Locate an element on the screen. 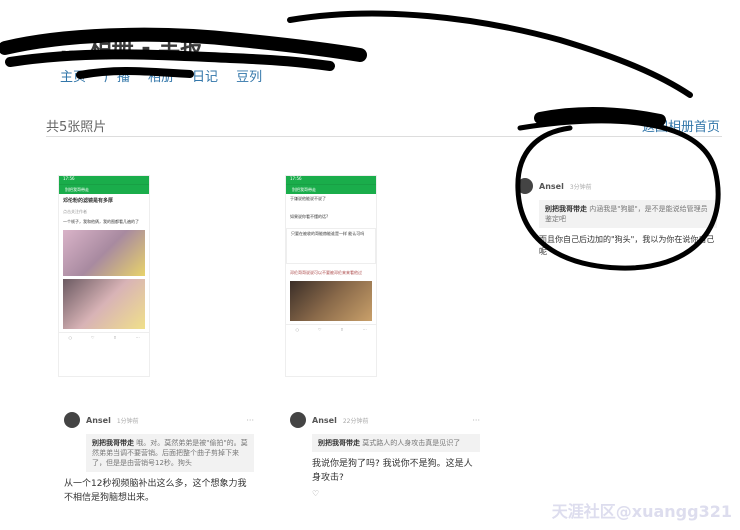 The width and height of the screenshot is (740, 530). profile-nav: 主页 广播 相册 日记 豆列 is located at coordinates (161, 75).